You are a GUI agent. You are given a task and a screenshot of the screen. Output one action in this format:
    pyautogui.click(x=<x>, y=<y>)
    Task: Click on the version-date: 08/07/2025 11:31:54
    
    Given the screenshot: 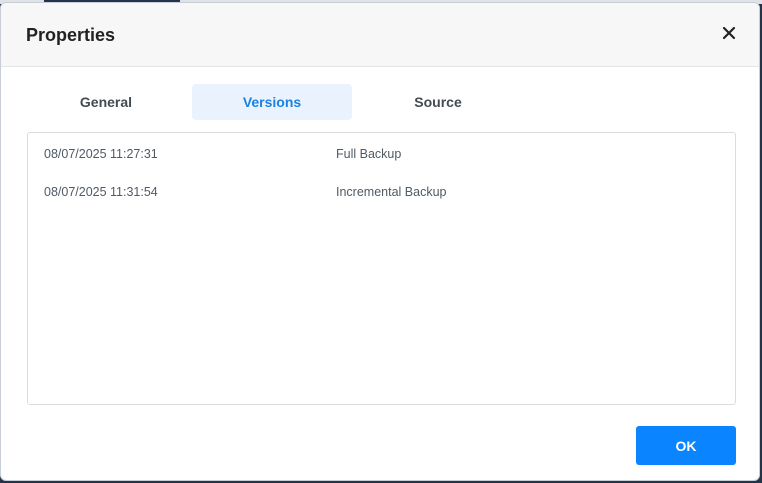 What is the action you would take?
    pyautogui.click(x=101, y=192)
    